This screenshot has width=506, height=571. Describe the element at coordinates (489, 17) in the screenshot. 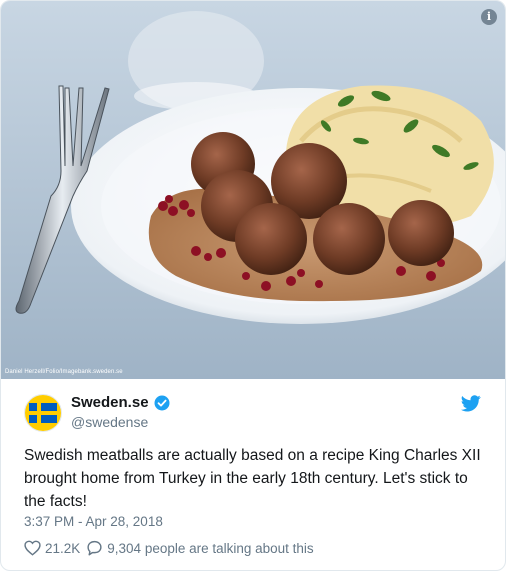

I see `info-icon: i` at that location.